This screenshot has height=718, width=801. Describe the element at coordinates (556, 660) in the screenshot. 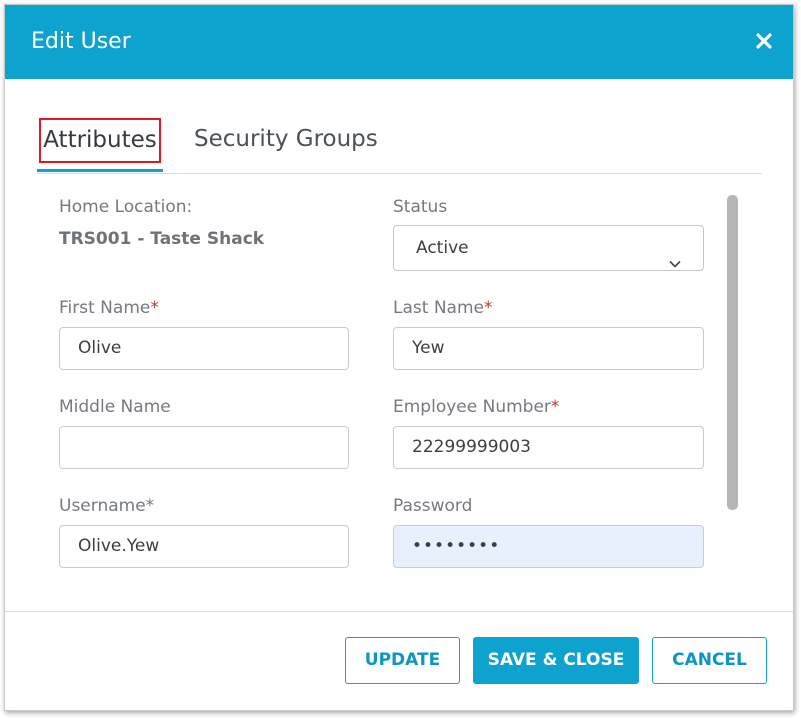

I see `save-and-close-button: SAVE & CLOSE` at that location.